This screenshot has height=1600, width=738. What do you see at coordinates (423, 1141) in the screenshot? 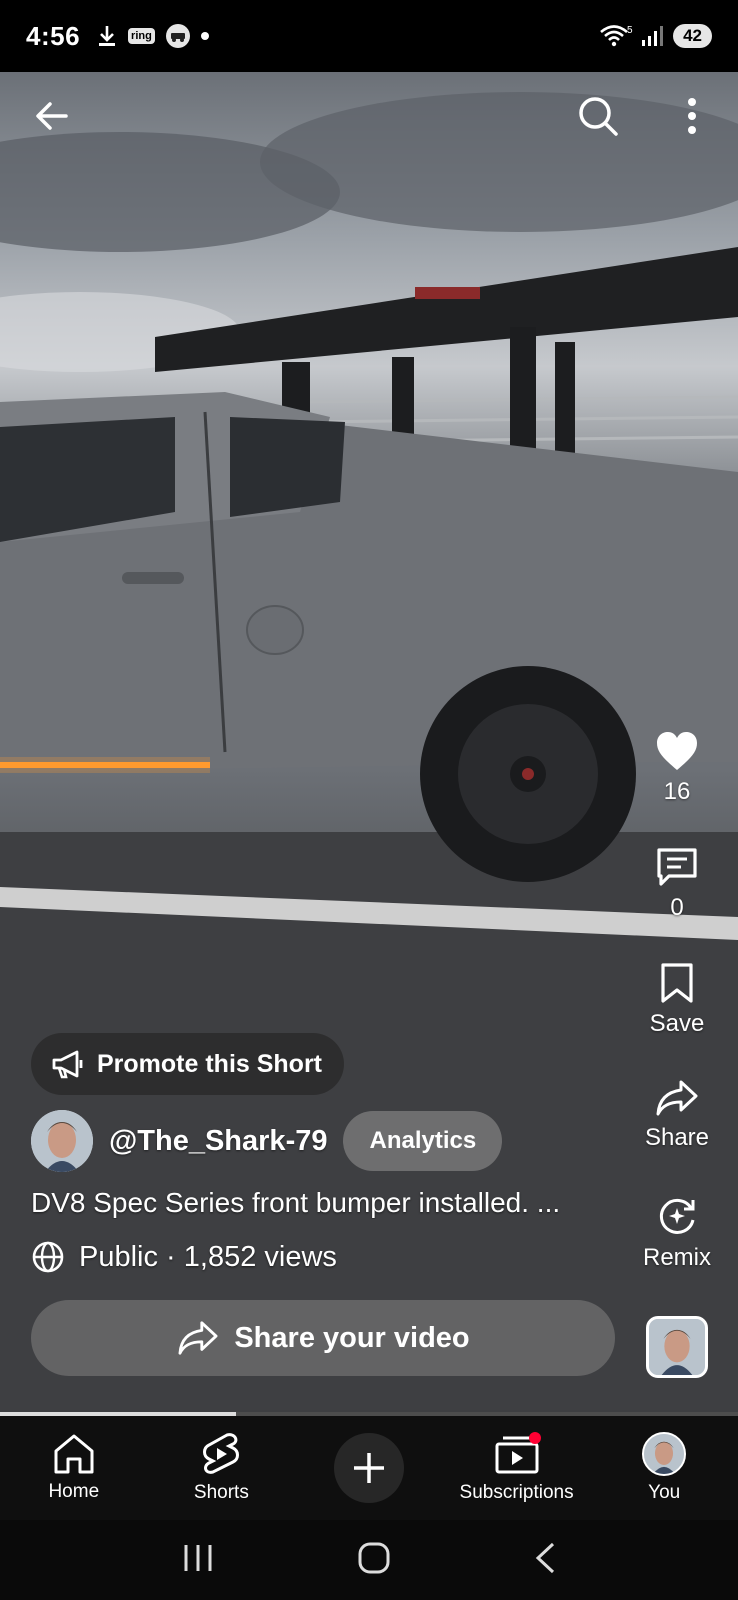
I see `analytics-button: Analytics` at bounding box center [423, 1141].